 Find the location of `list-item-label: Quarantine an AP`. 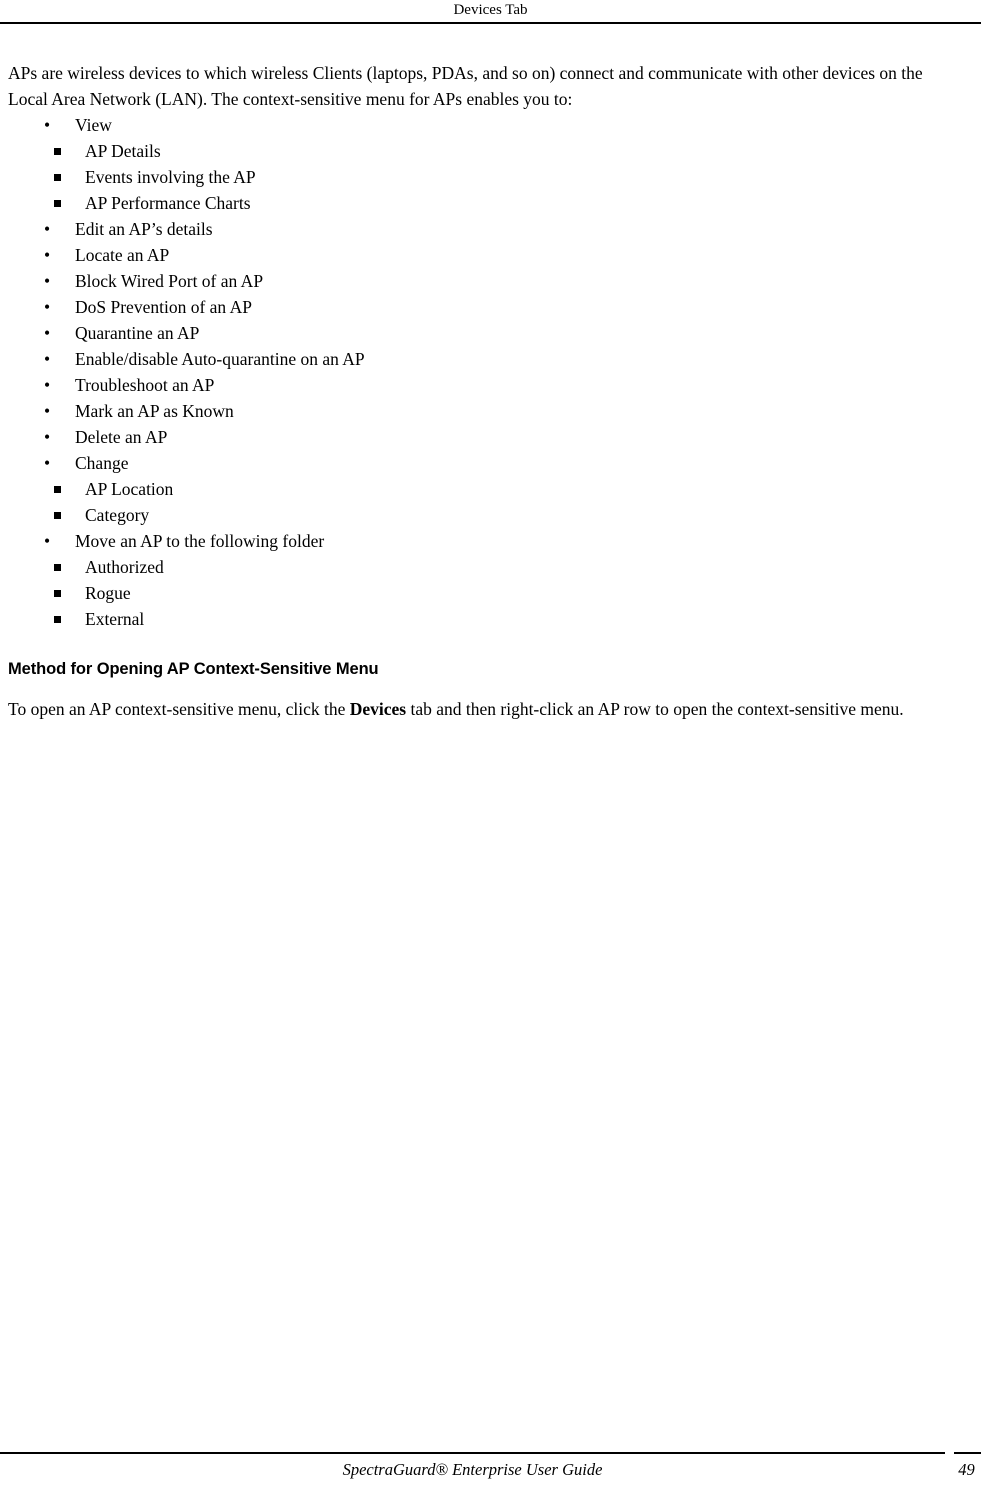

list-item-label: Quarantine an AP is located at coordinates (137, 333).